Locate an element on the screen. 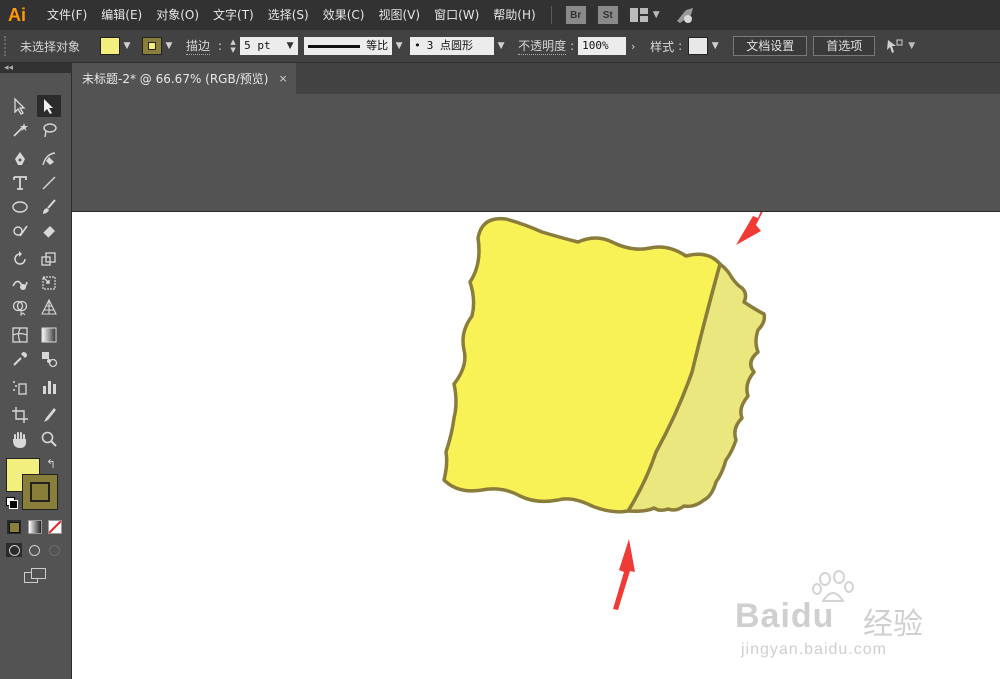 Image resolution: width=1000 pixels, height=679 pixels. menu-view: 视图(V) is located at coordinates (399, 15).